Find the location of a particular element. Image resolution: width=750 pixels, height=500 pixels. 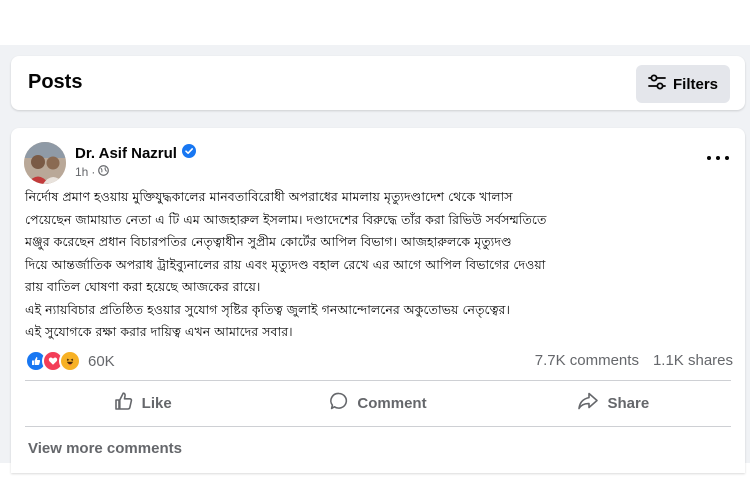

reaction-icons is located at coordinates (53, 361).